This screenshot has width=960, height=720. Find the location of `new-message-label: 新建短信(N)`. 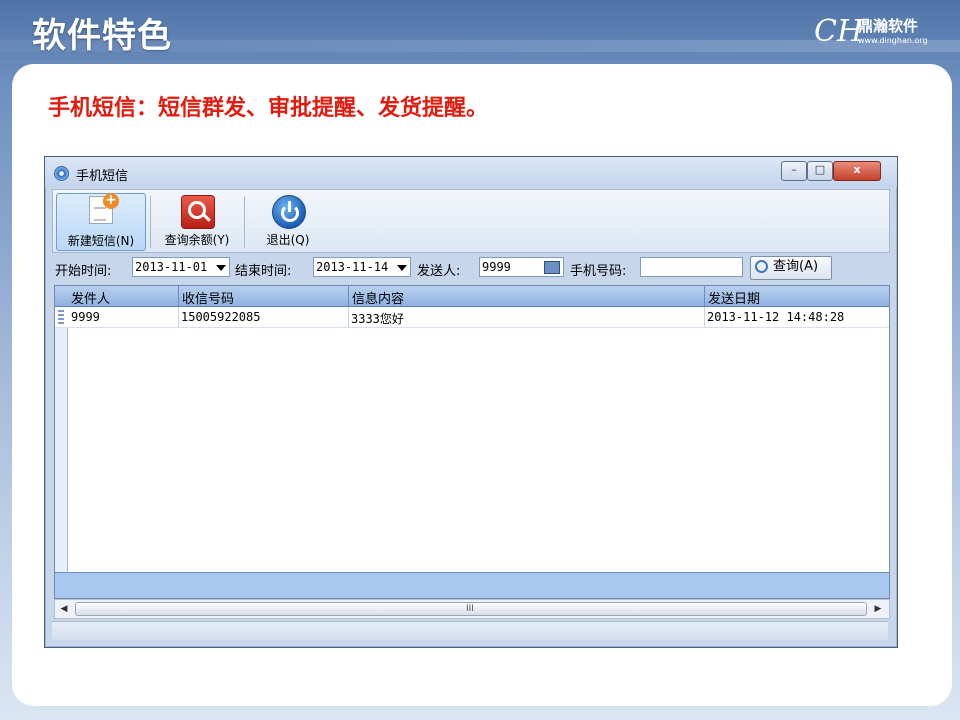

new-message-label: 新建短信(N) is located at coordinates (101, 241).